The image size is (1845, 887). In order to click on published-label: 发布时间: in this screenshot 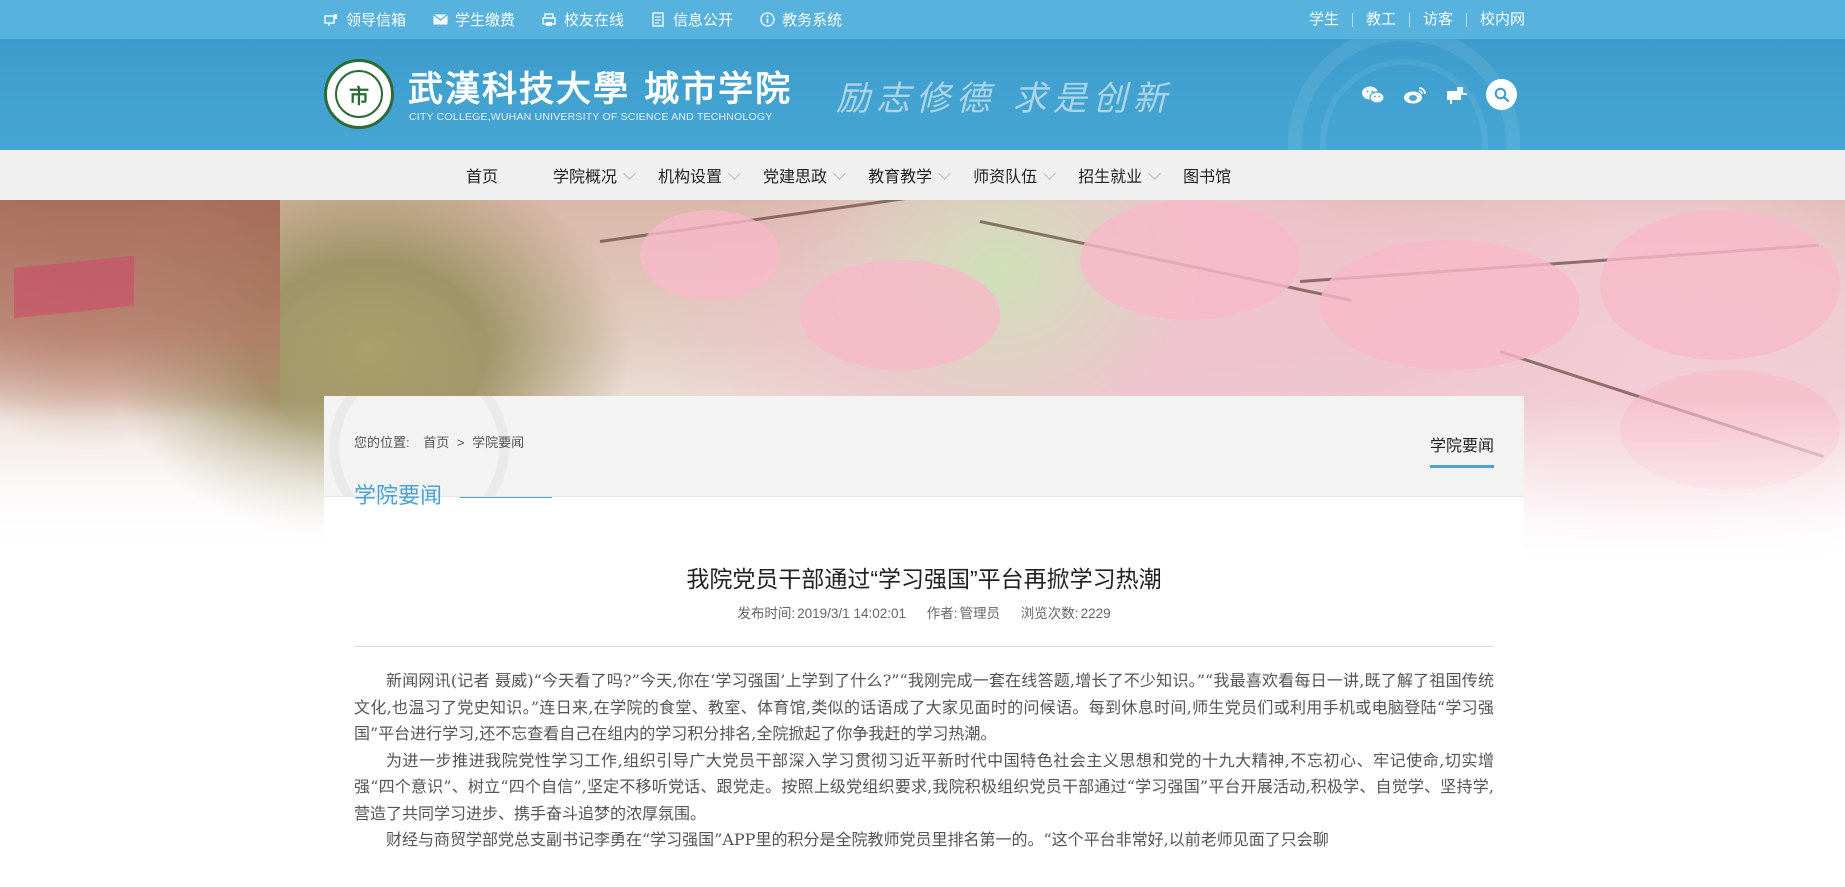, I will do `click(766, 613)`.